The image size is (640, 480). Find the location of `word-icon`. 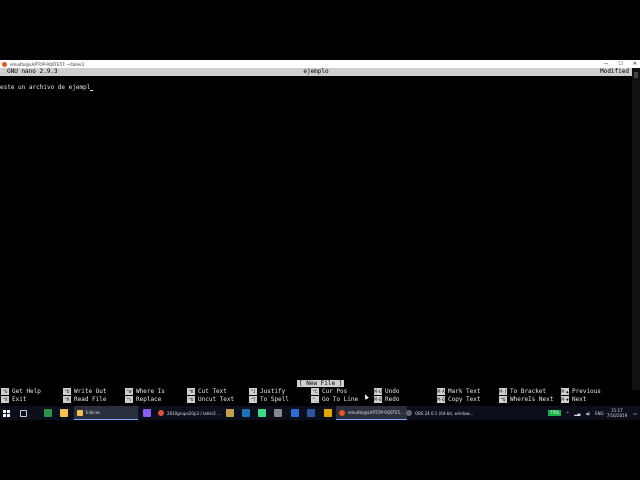

word-icon is located at coordinates (311, 413).